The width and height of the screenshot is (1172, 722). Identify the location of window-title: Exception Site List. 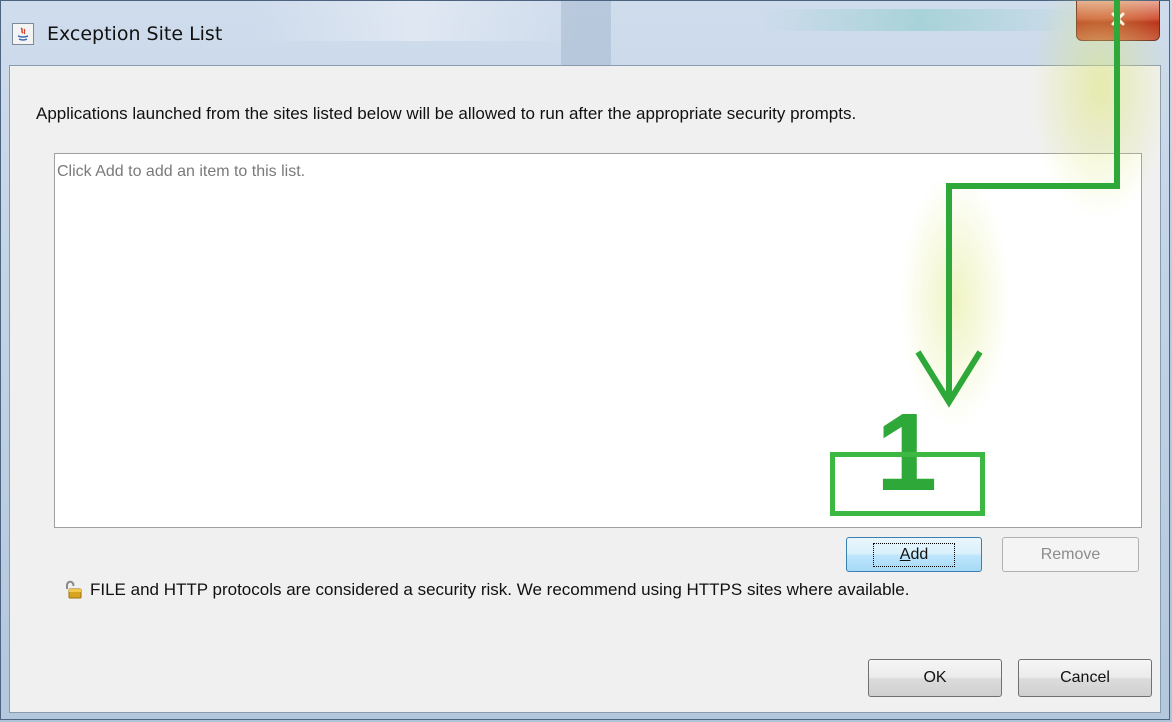
(135, 34).